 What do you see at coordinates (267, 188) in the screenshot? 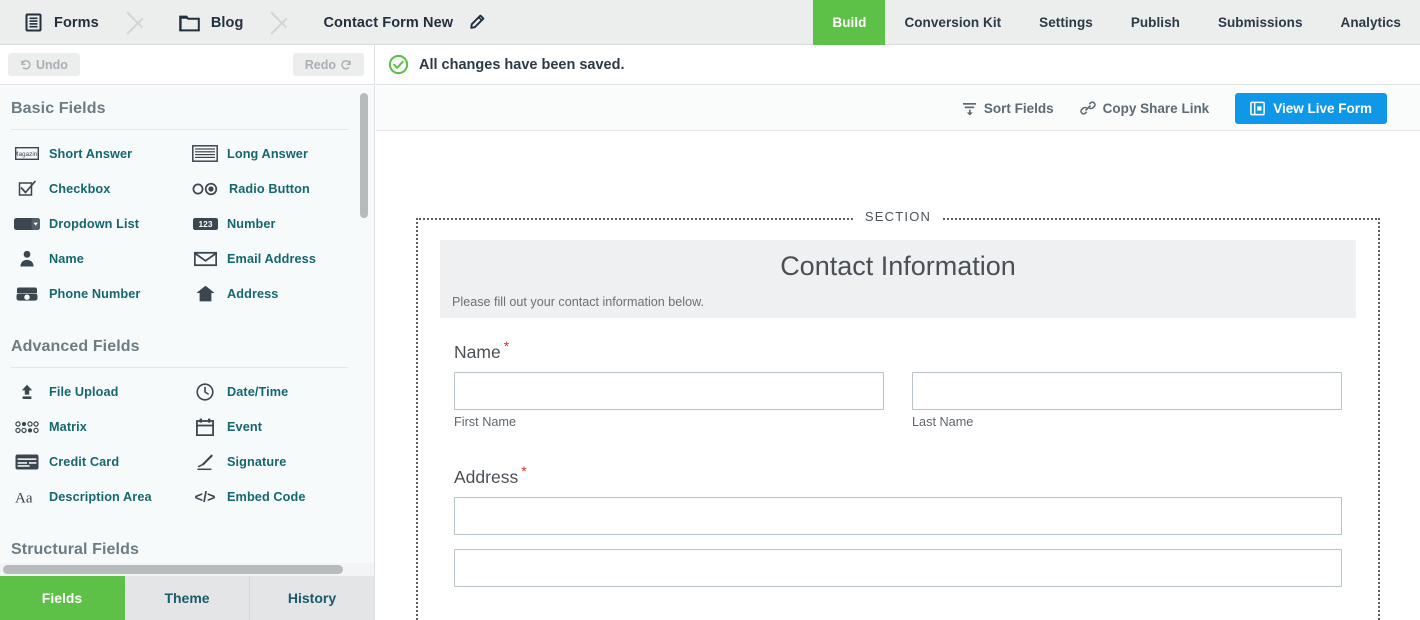
I see `field-item-radio-button: Radio Button` at bounding box center [267, 188].